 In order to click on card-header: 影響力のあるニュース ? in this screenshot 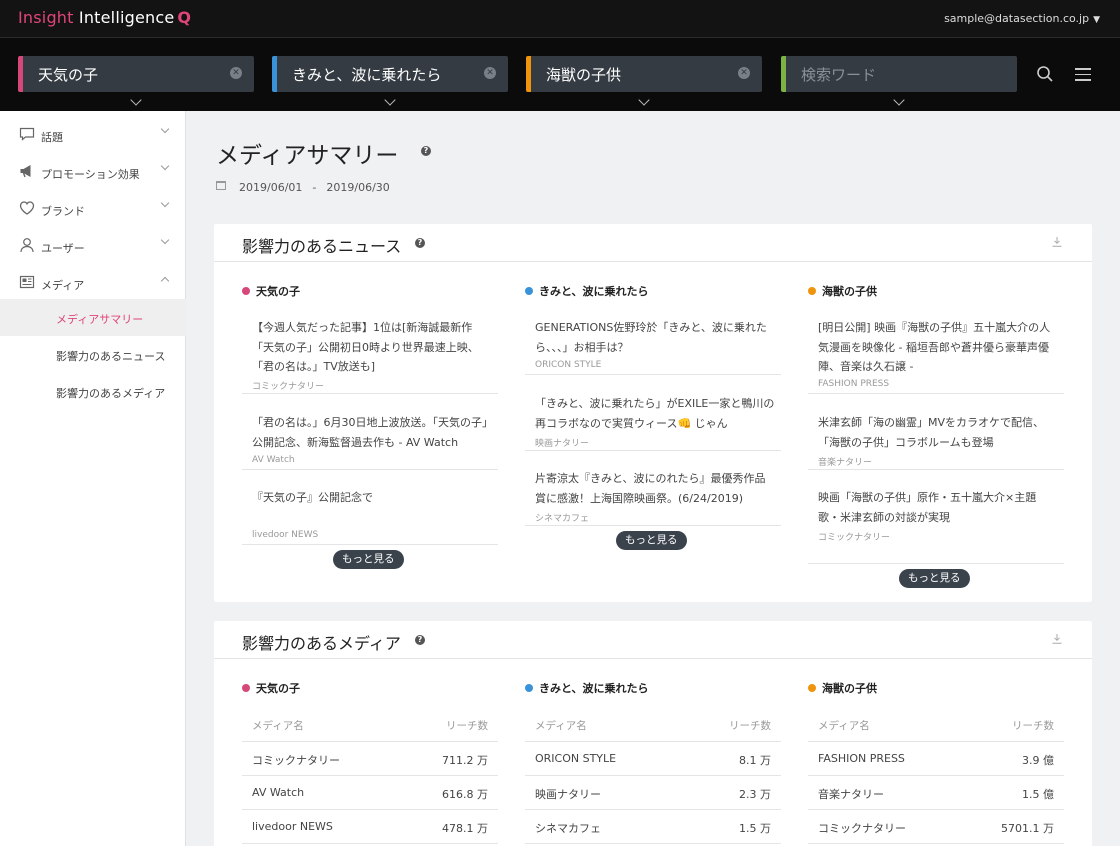, I will do `click(653, 243)`.